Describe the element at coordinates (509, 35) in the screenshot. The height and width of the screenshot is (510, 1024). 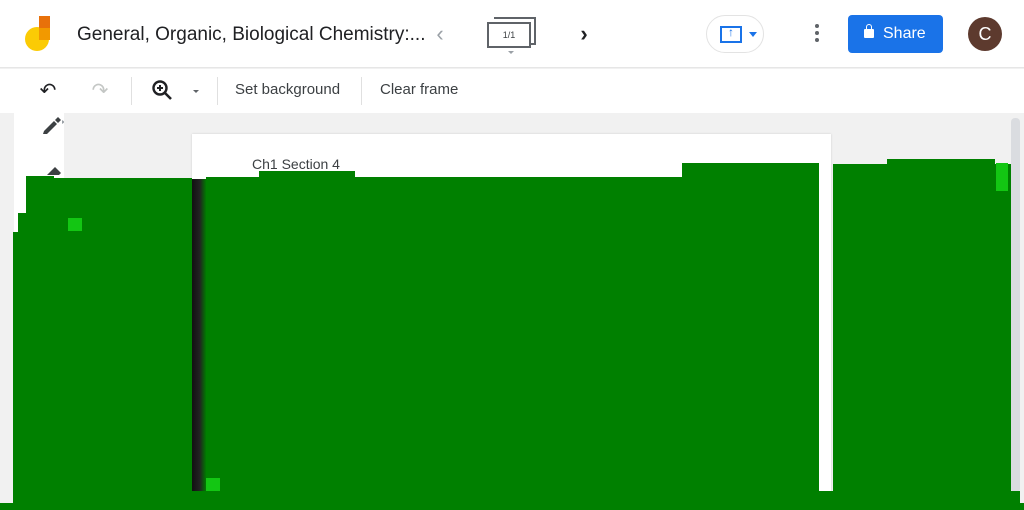
I see `frame-counter: 1/1` at that location.